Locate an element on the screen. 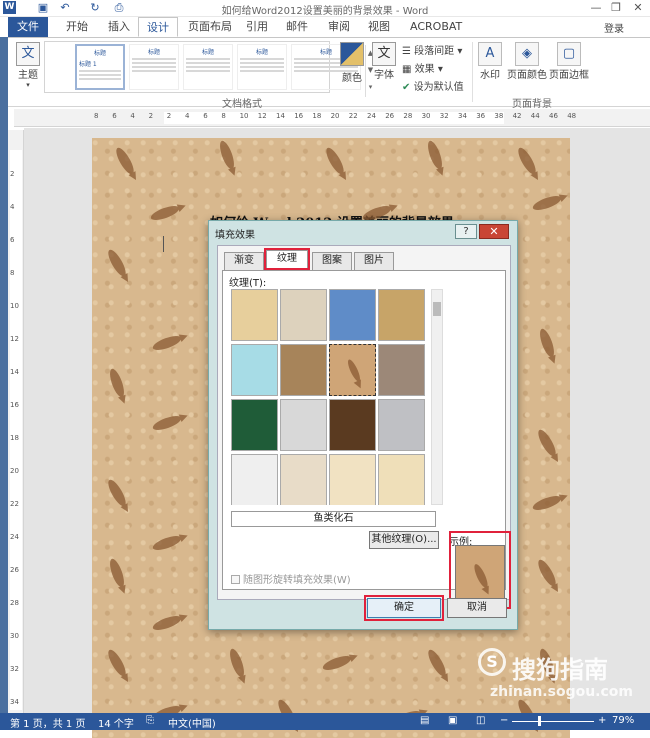 The image size is (650, 738). tab-file: 文件 is located at coordinates (28, 27).